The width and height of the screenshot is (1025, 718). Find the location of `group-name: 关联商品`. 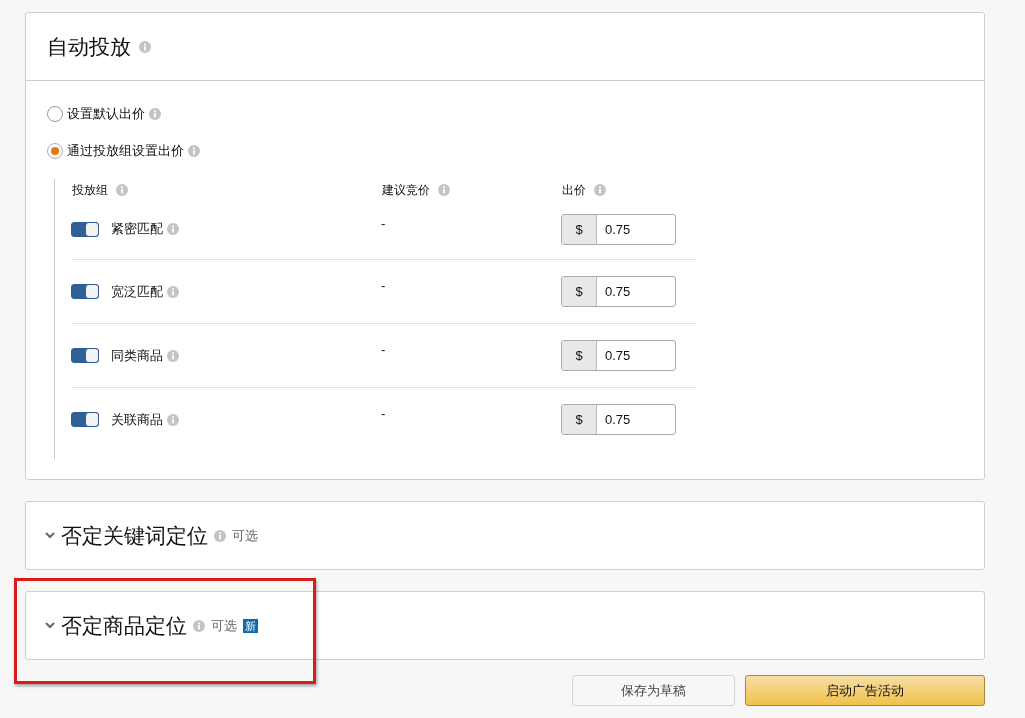

group-name: 关联商品 is located at coordinates (137, 419).